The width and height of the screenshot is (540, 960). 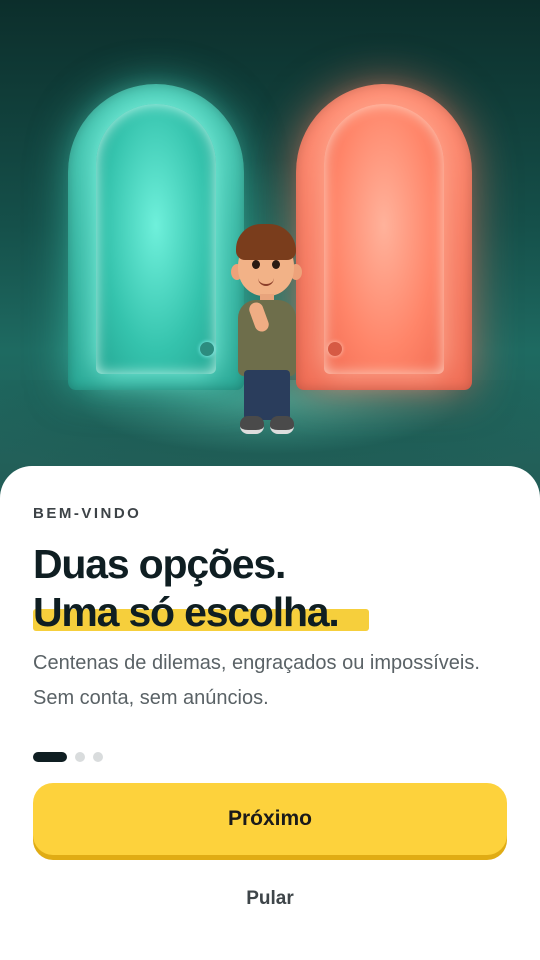 I want to click on teal-door-knob, so click(x=207, y=349).